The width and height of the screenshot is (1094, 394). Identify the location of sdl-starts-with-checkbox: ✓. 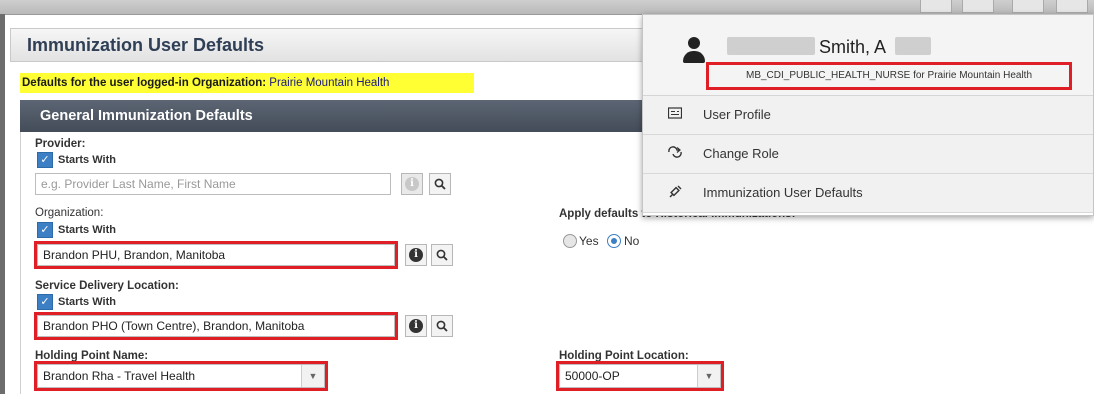
(45, 302).